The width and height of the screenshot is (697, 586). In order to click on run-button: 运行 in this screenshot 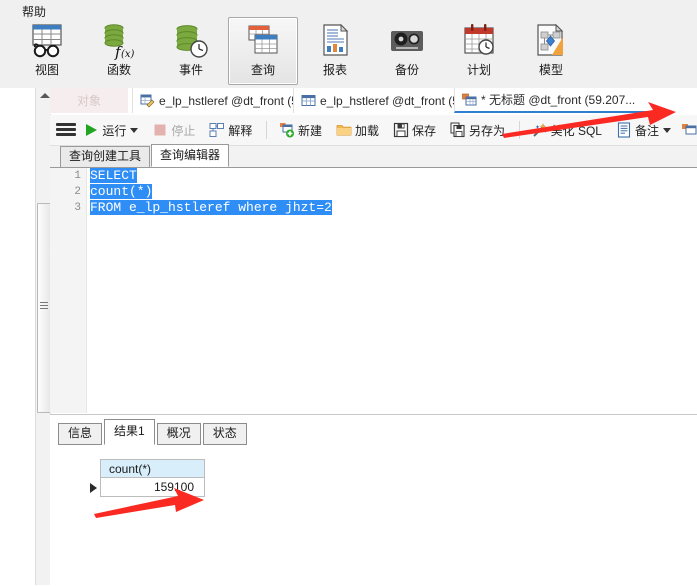, I will do `click(110, 130)`.